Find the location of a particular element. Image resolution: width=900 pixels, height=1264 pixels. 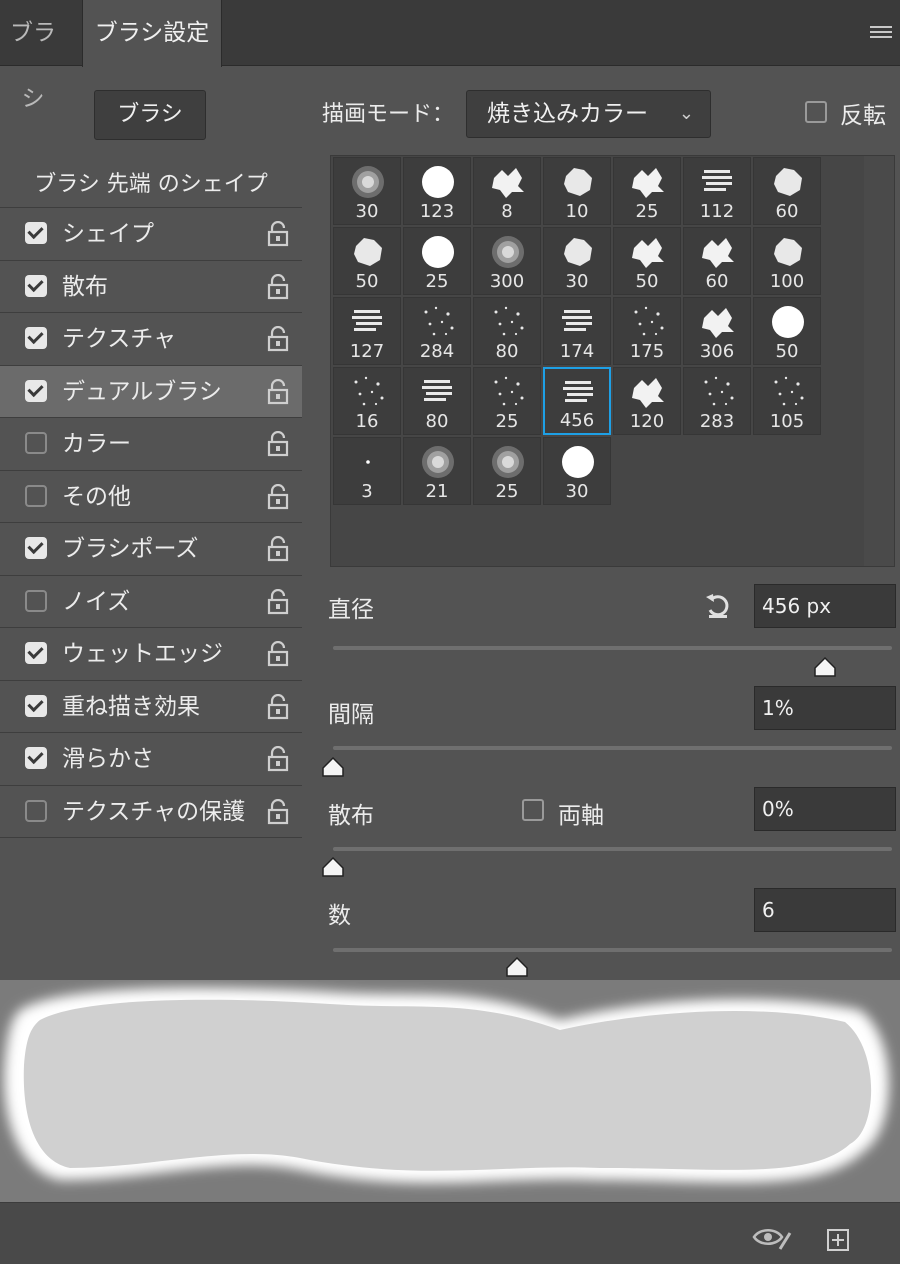

option-row: デュアルブラシ is located at coordinates (151, 391).